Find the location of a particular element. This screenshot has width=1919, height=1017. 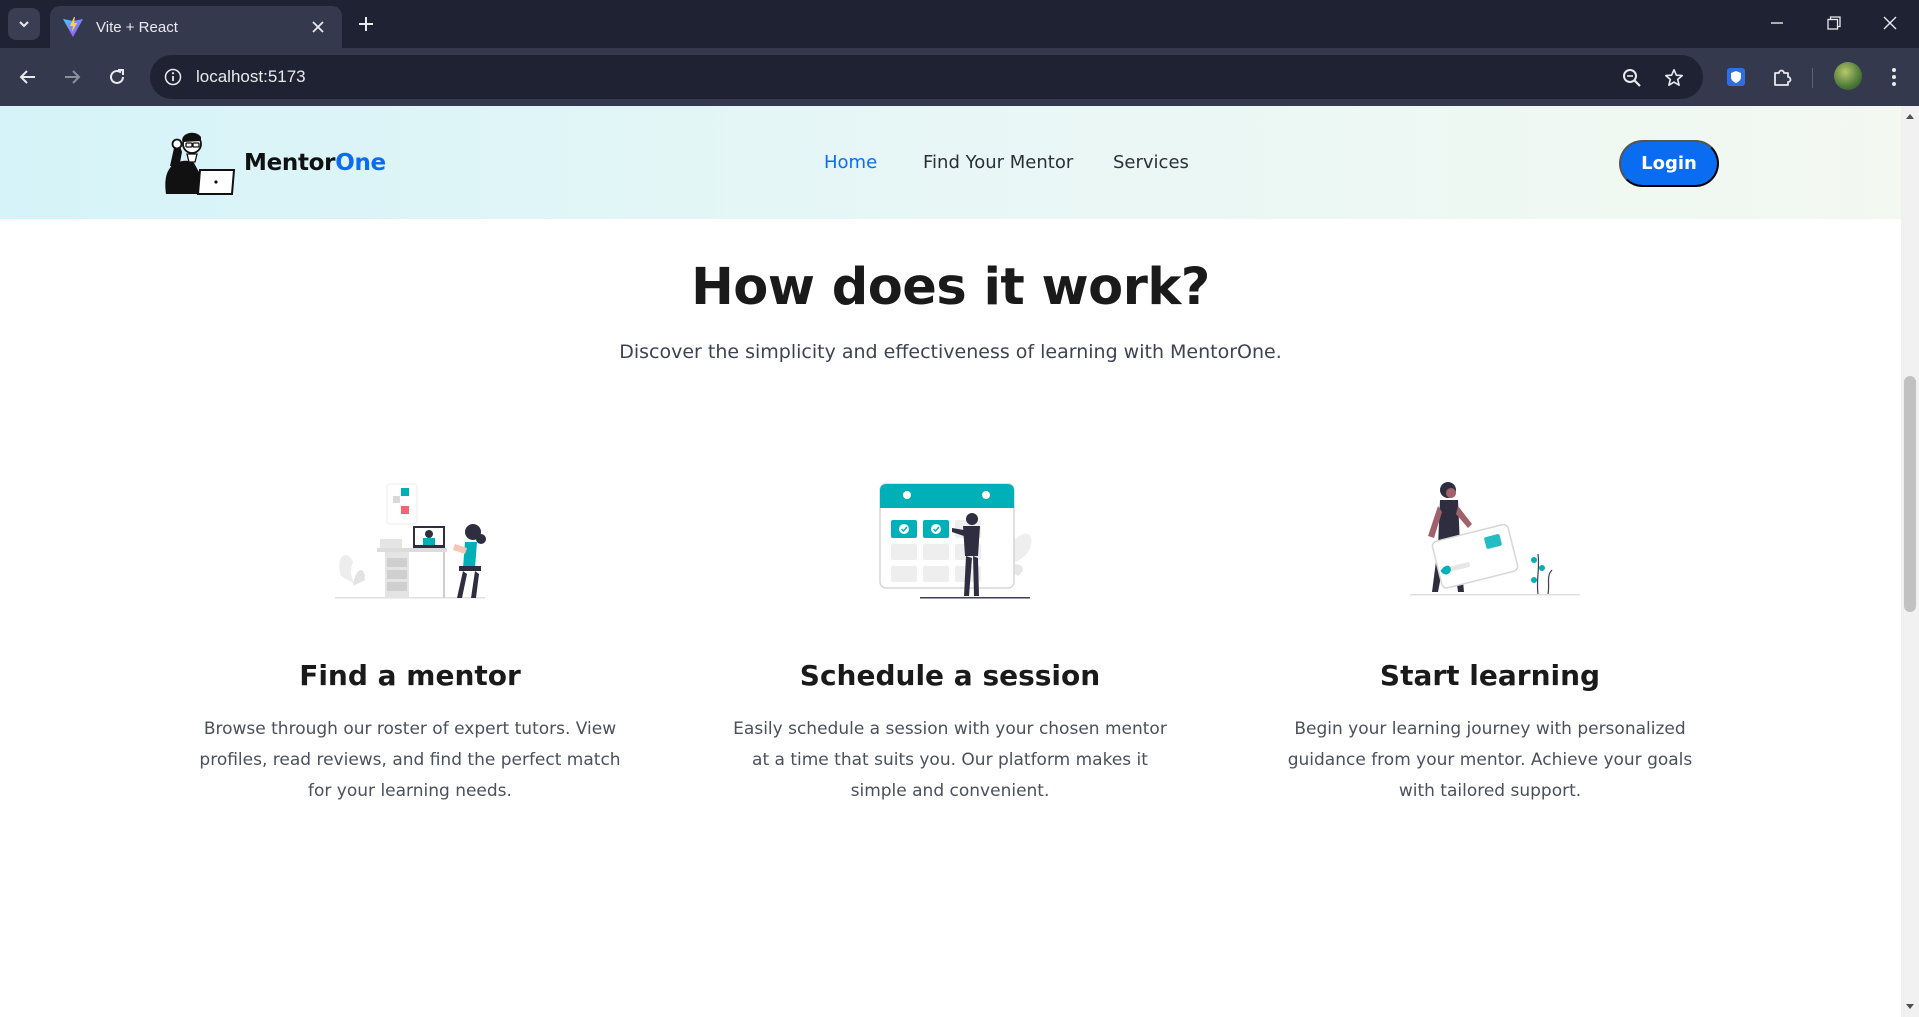

vite-favicon-icon is located at coordinates (73, 27).